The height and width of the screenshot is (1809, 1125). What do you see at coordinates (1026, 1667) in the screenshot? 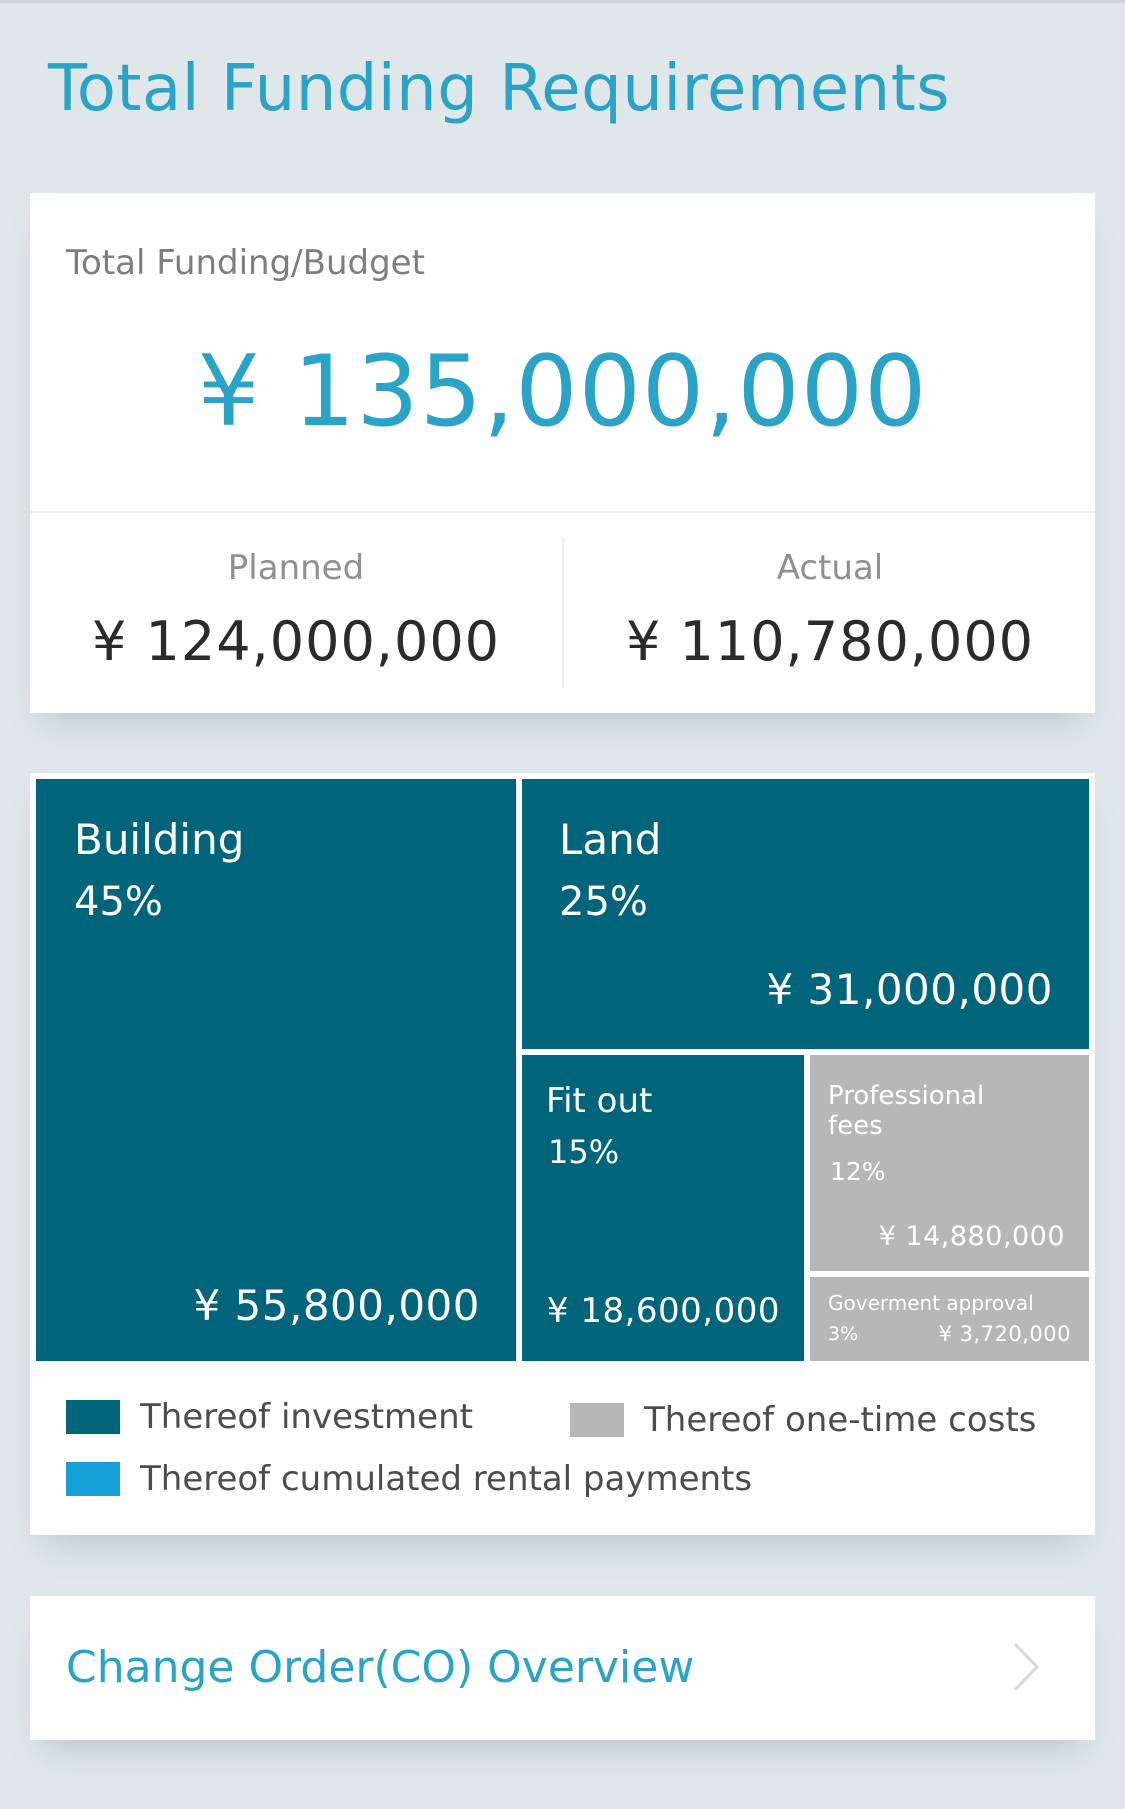
I see `chevron-right-icon` at bounding box center [1026, 1667].